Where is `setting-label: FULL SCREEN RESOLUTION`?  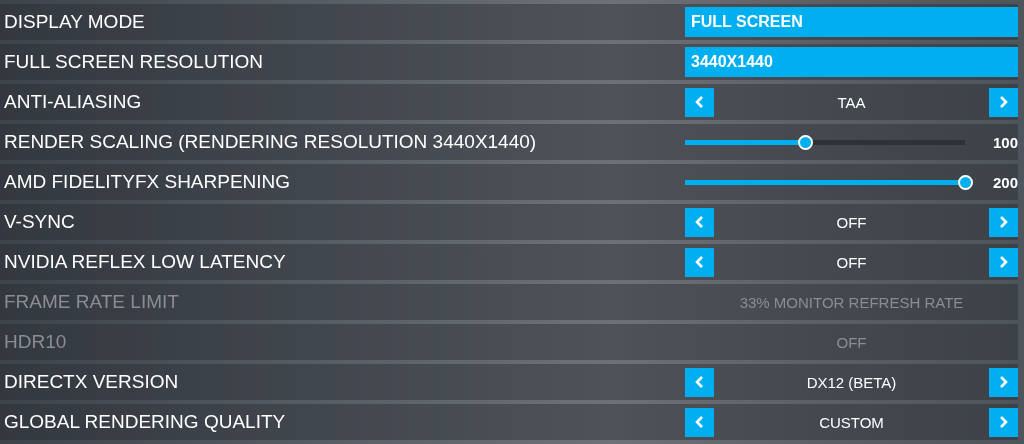 setting-label: FULL SCREEN RESOLUTION is located at coordinates (133, 62).